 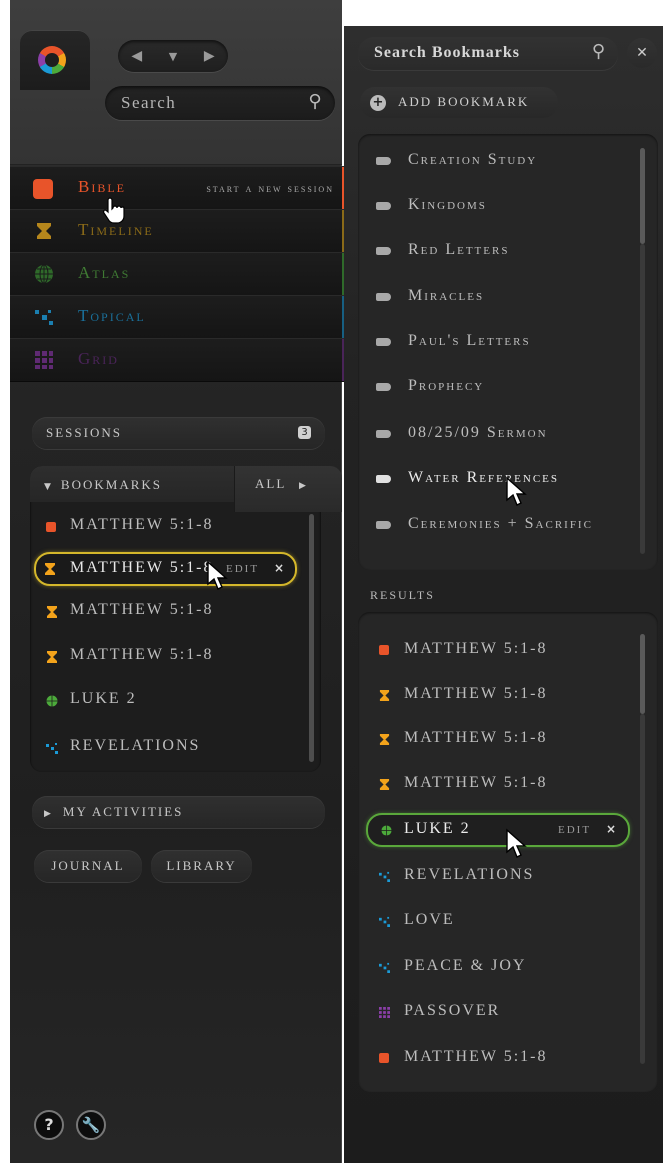 I want to click on grid-icon, so click(x=384, y=1012).